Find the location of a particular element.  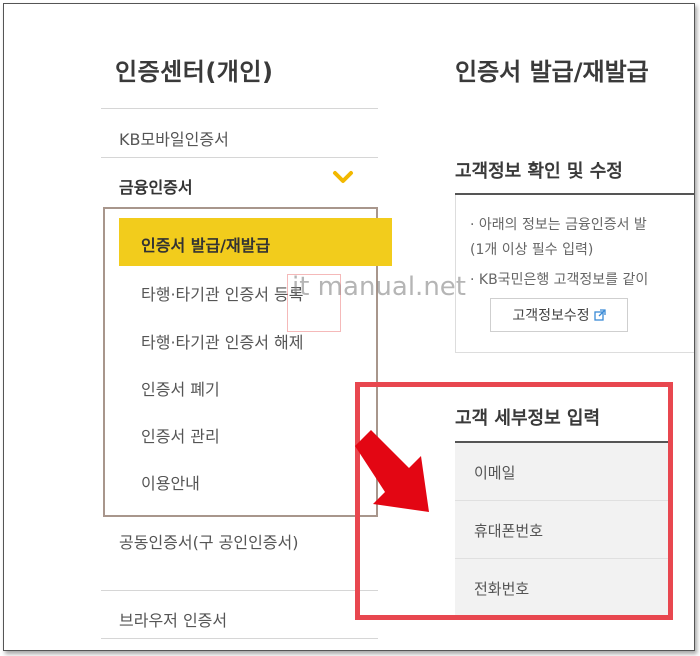

submenu-item-unregister: 타행·타기관 인증서 해제 is located at coordinates (222, 341).